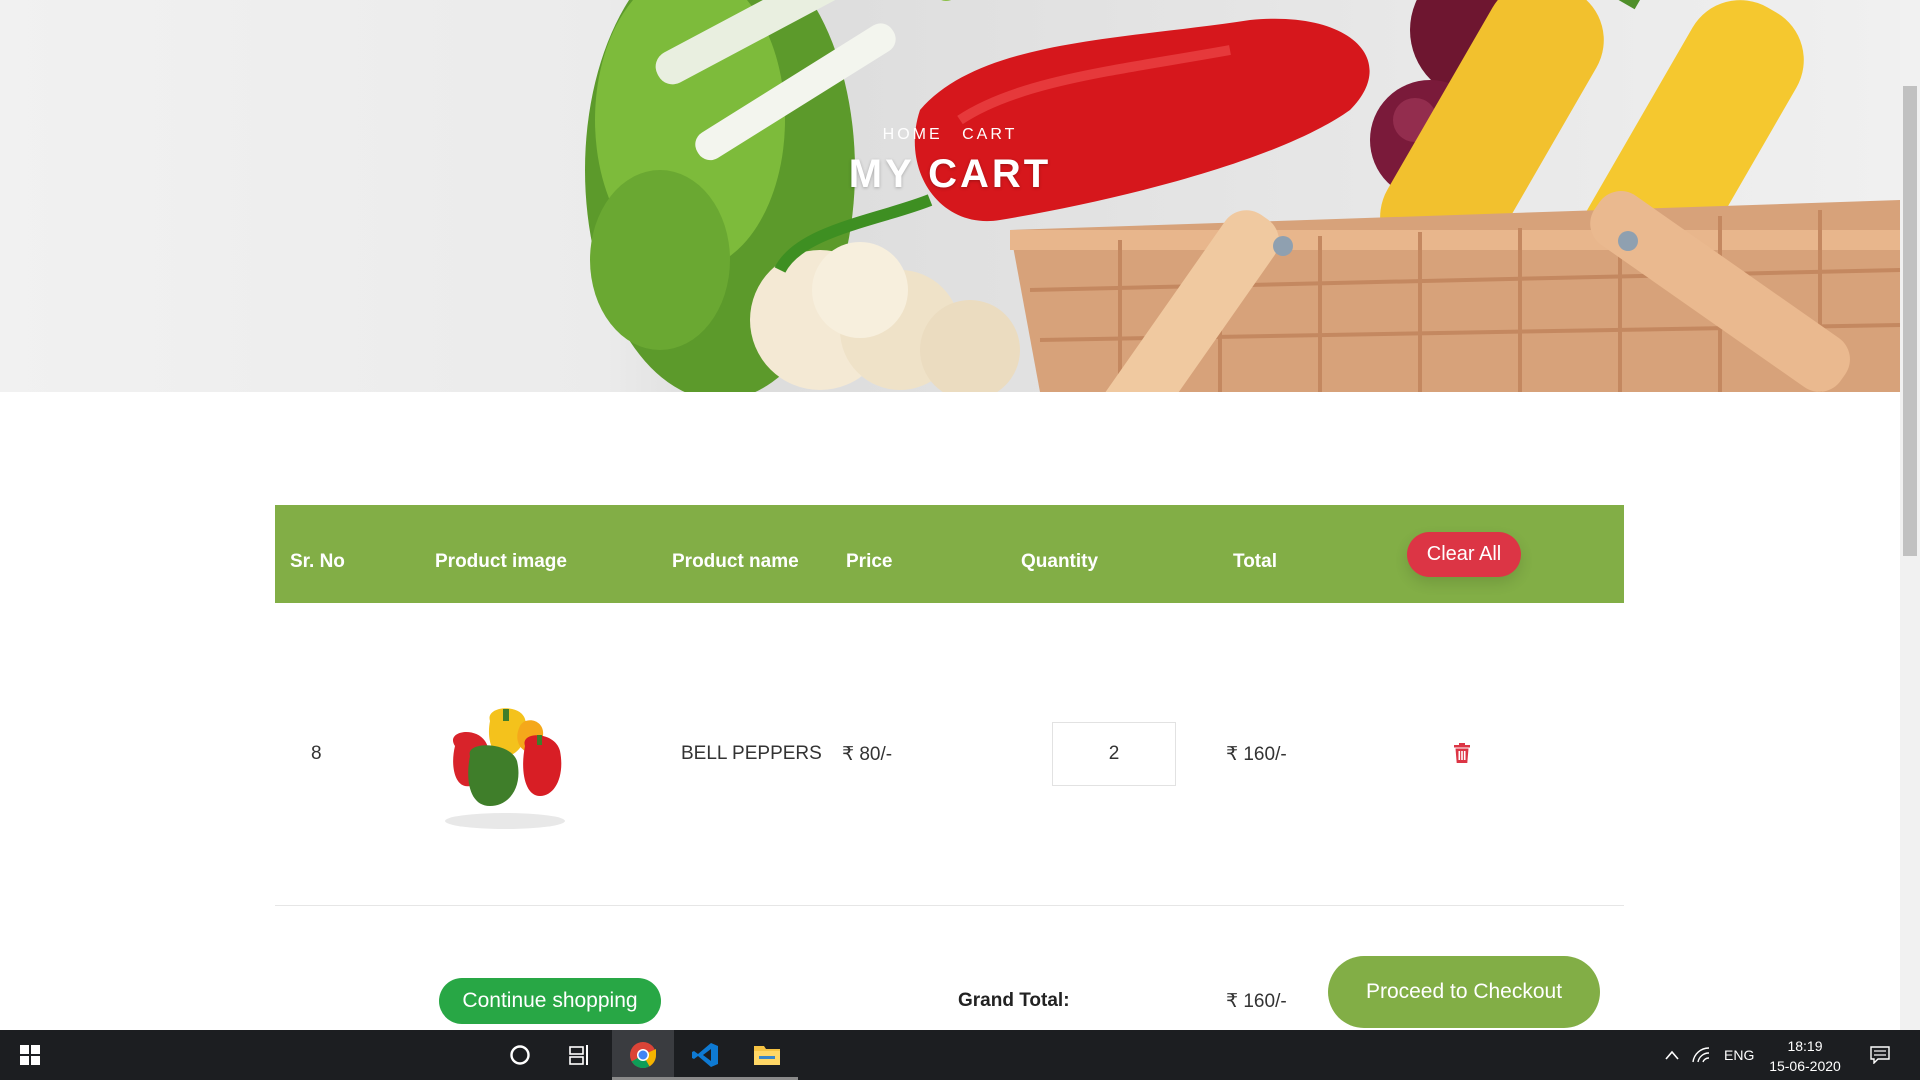  Describe the element at coordinates (990, 134) in the screenshot. I see `breadcrumb-cart: CART` at that location.